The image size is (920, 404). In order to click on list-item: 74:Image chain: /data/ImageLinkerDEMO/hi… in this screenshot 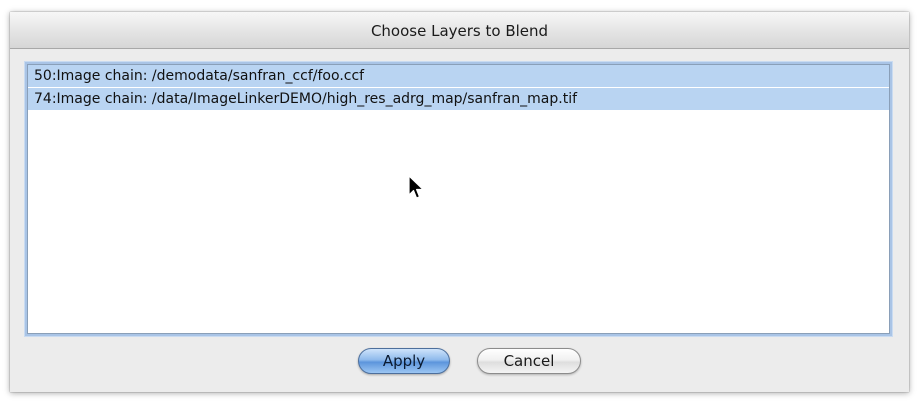, I will do `click(458, 99)`.